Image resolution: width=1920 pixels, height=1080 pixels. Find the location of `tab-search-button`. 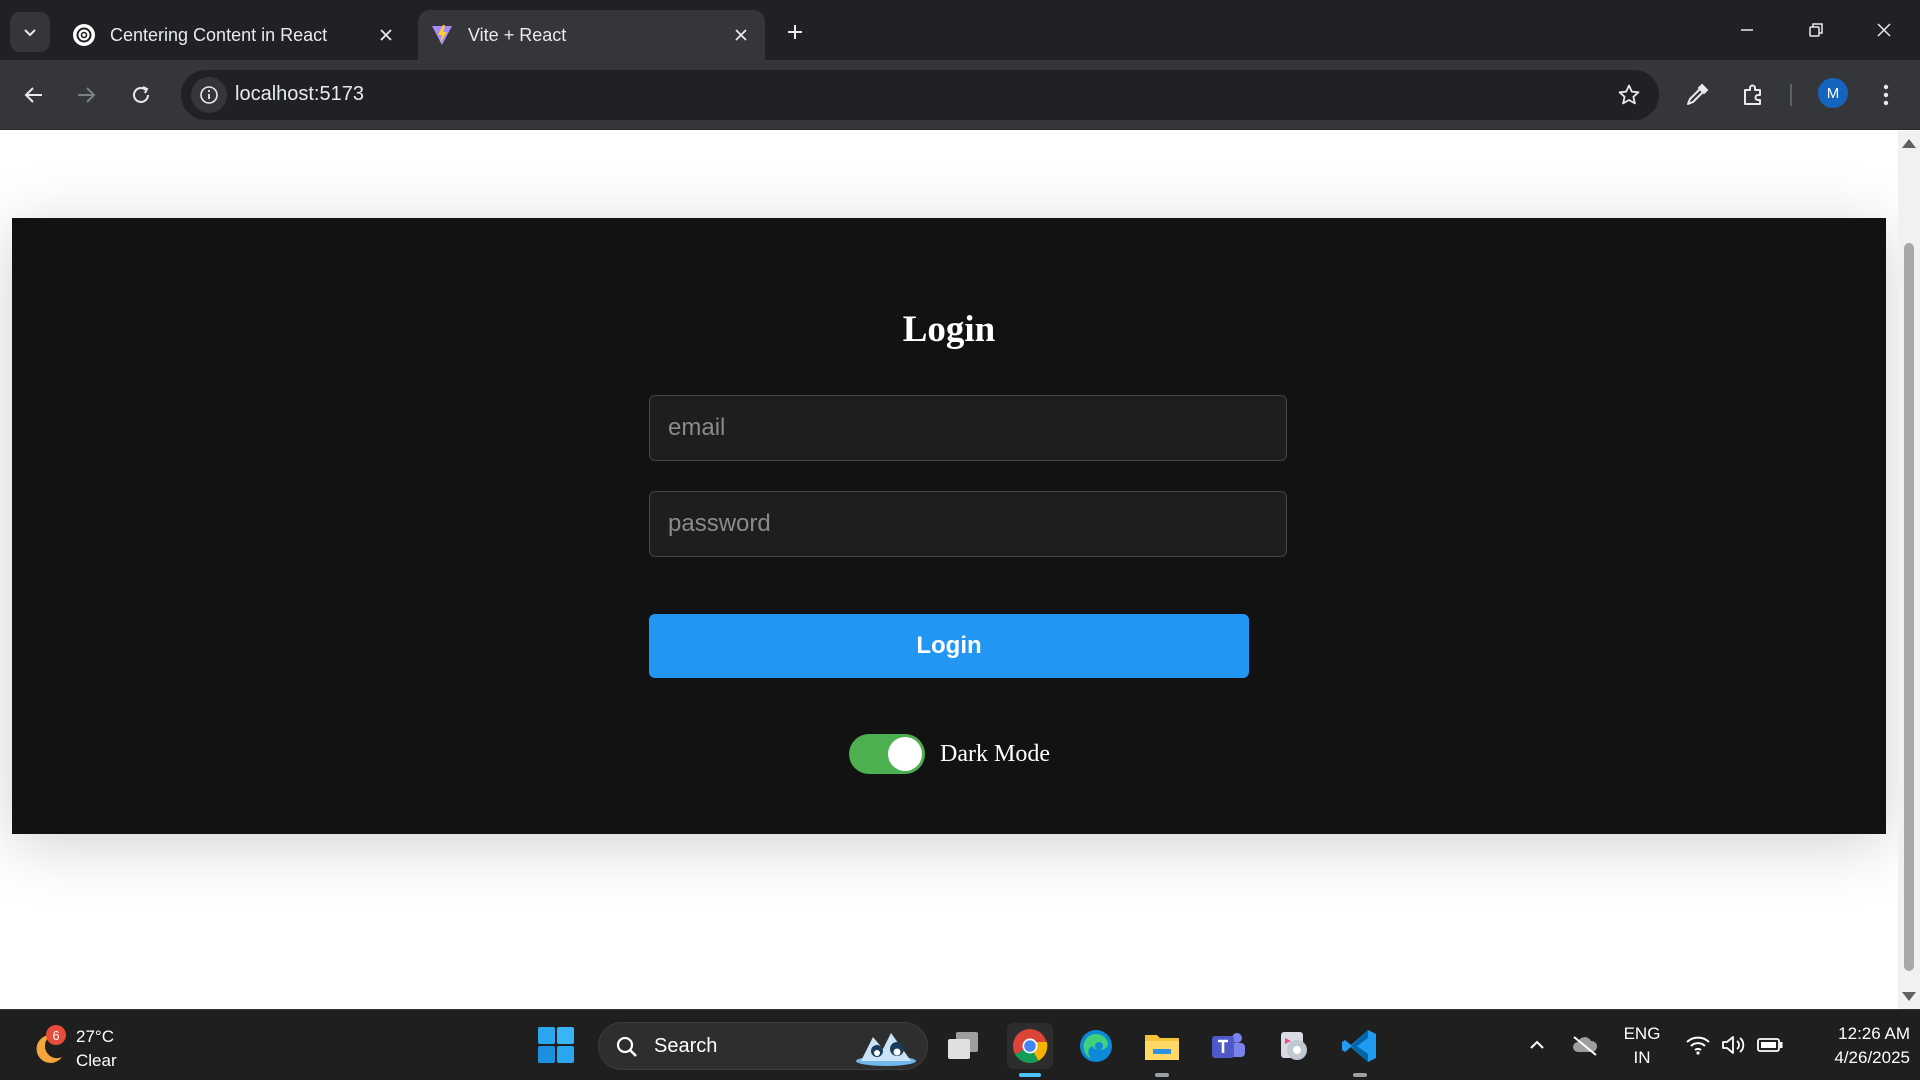

tab-search-button is located at coordinates (30, 32).